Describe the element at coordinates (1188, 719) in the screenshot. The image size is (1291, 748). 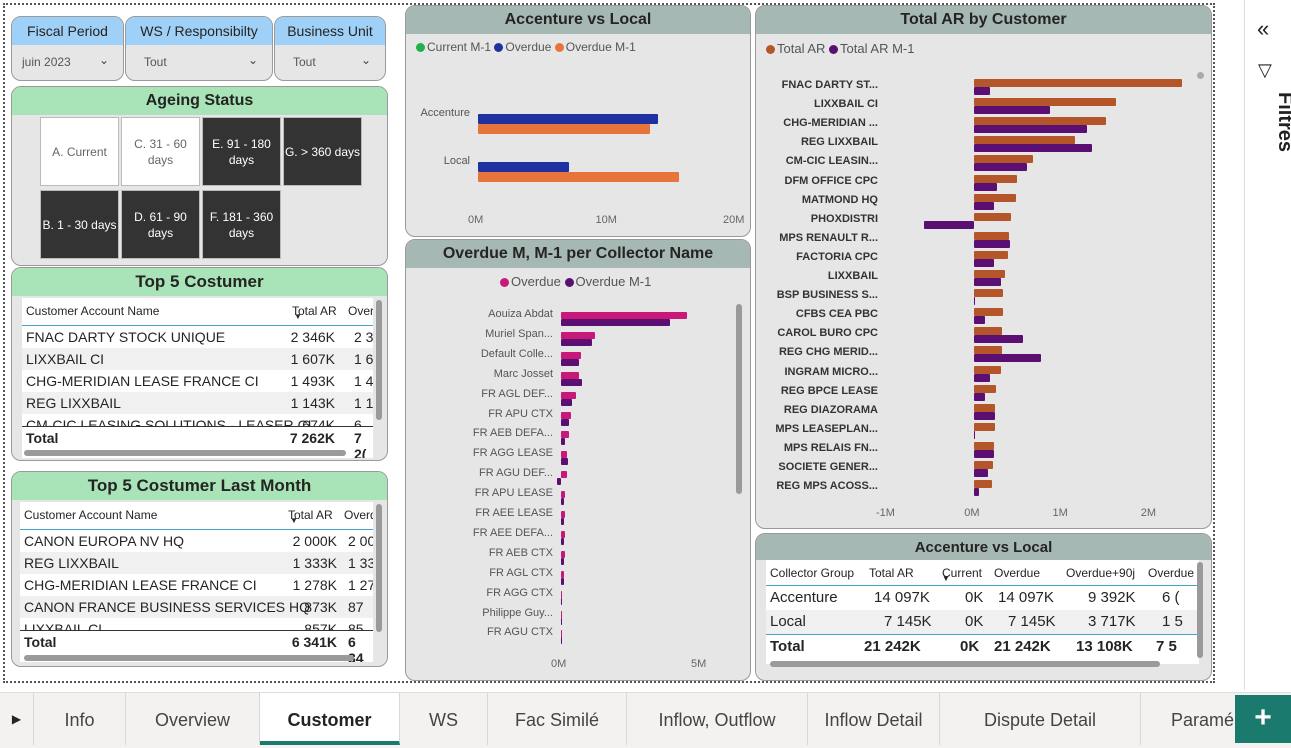
I see `tab-parametres: Paramé` at that location.